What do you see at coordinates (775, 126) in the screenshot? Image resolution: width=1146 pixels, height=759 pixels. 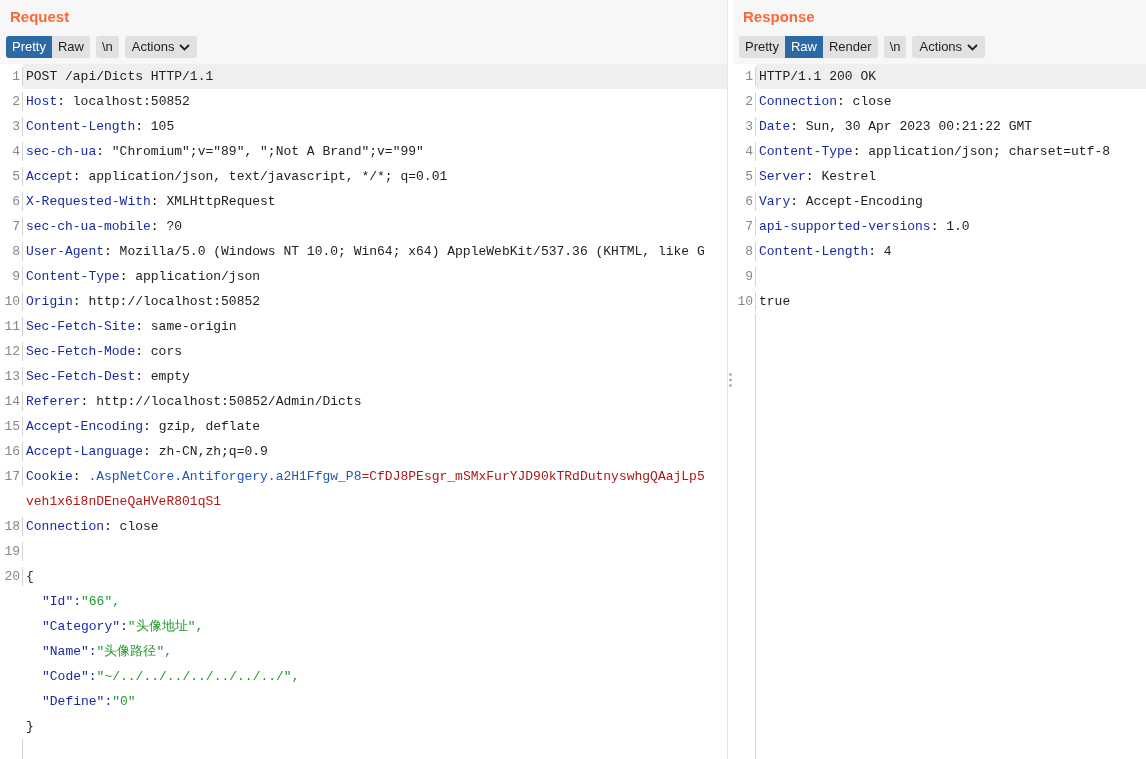 I see `header-name: Date` at bounding box center [775, 126].